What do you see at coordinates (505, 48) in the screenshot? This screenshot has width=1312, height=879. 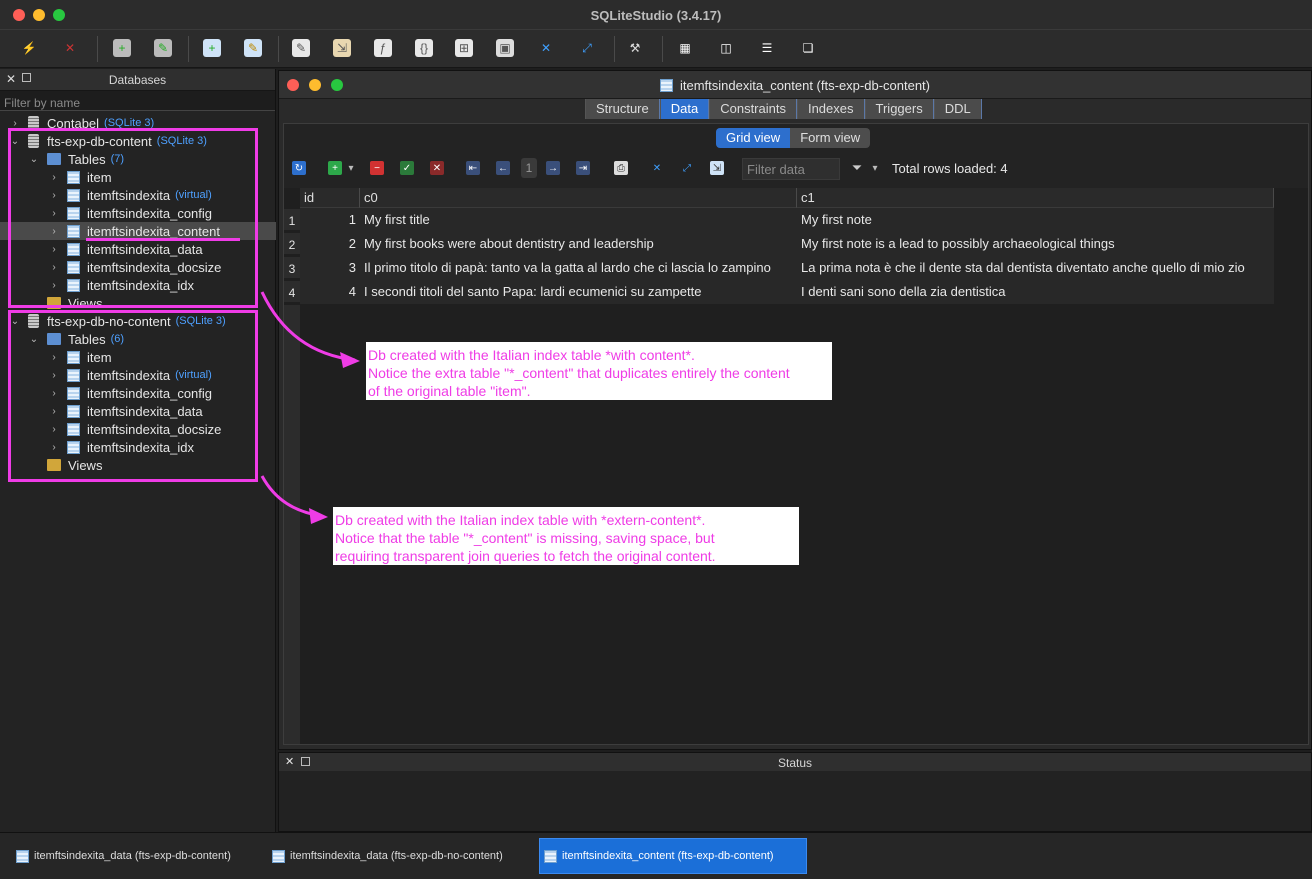 I see `package-icon: ▣` at bounding box center [505, 48].